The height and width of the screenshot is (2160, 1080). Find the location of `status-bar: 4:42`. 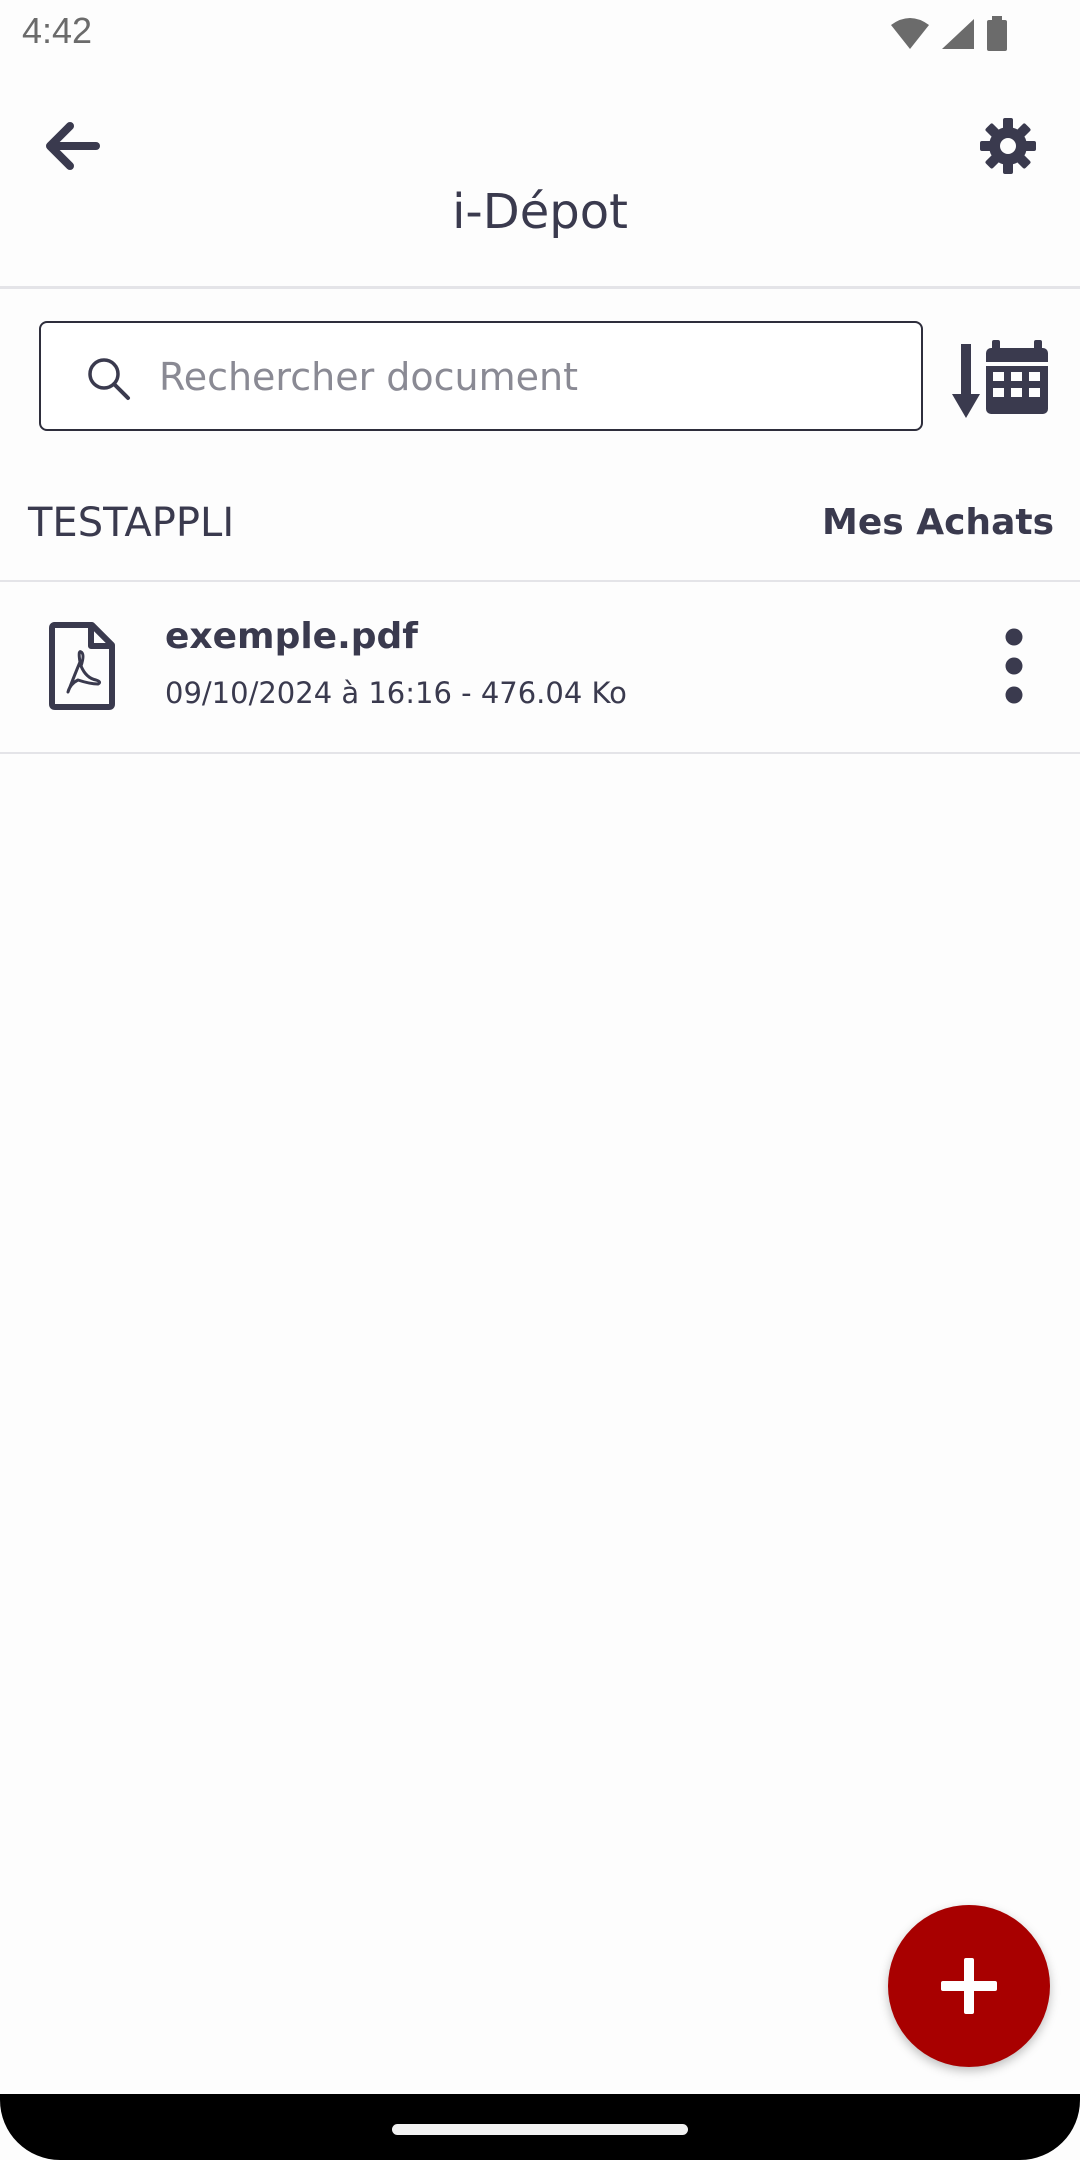

status-bar: 4:42 is located at coordinates (540, 33).